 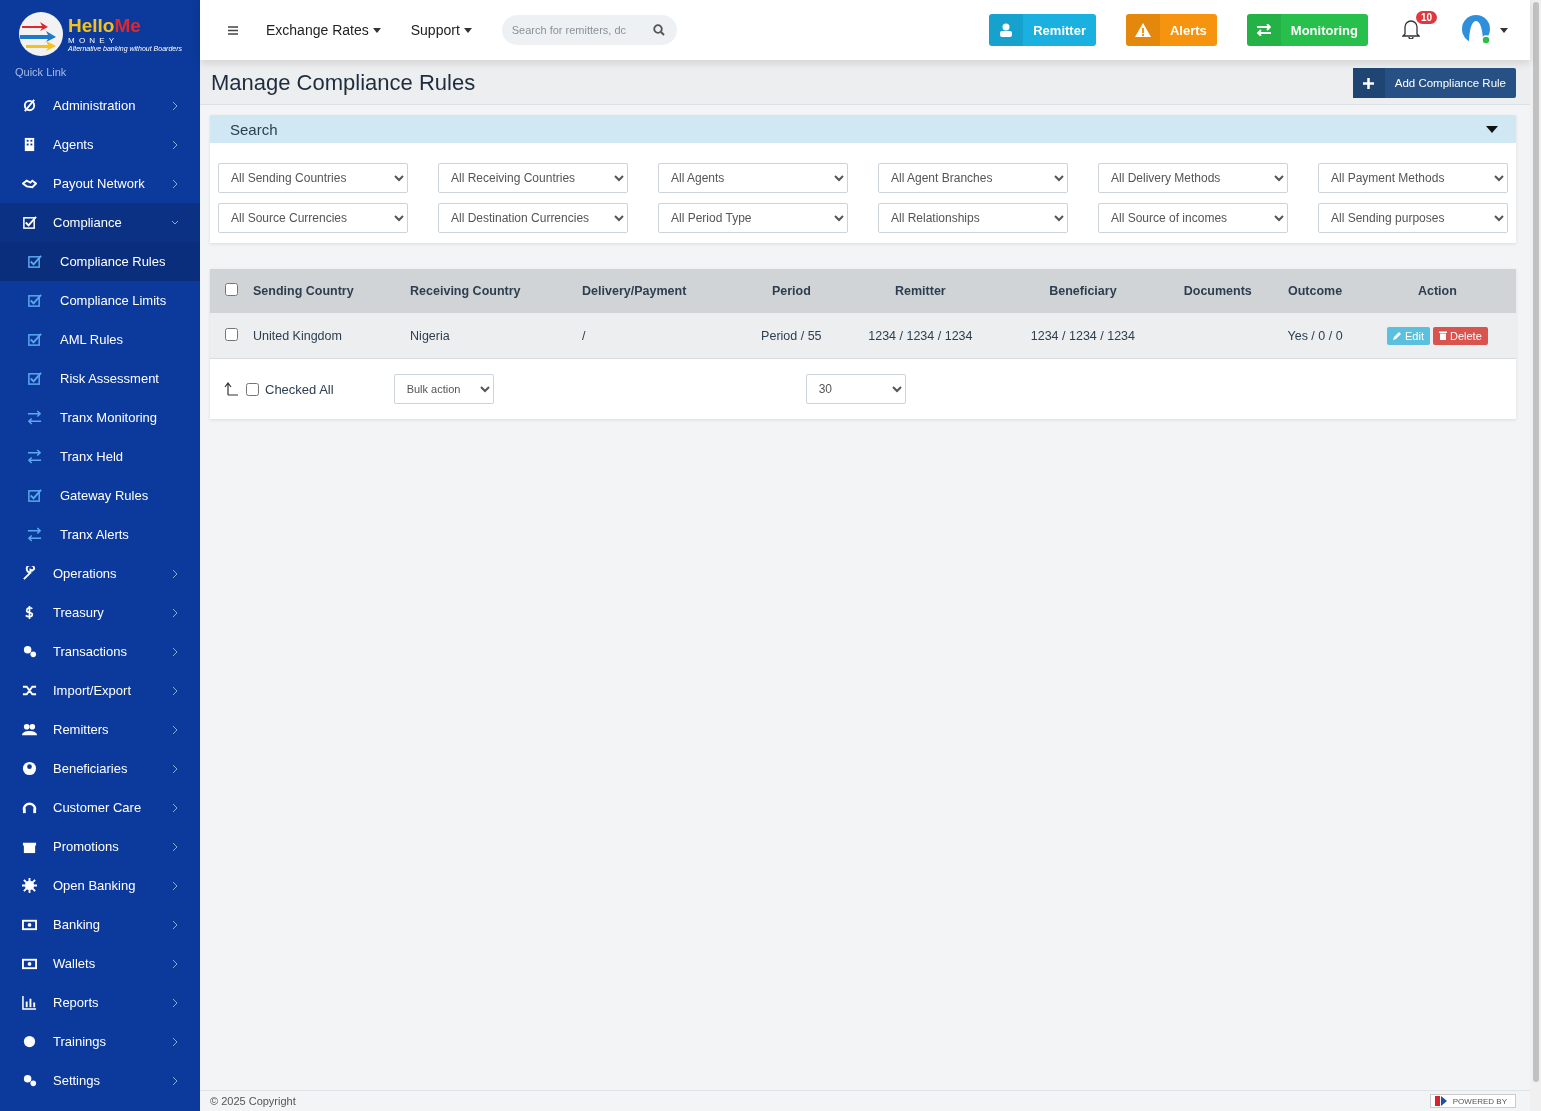 What do you see at coordinates (1083, 335) in the screenshot?
I see `table-cell: 1234 / 1234 / 1234` at bounding box center [1083, 335].